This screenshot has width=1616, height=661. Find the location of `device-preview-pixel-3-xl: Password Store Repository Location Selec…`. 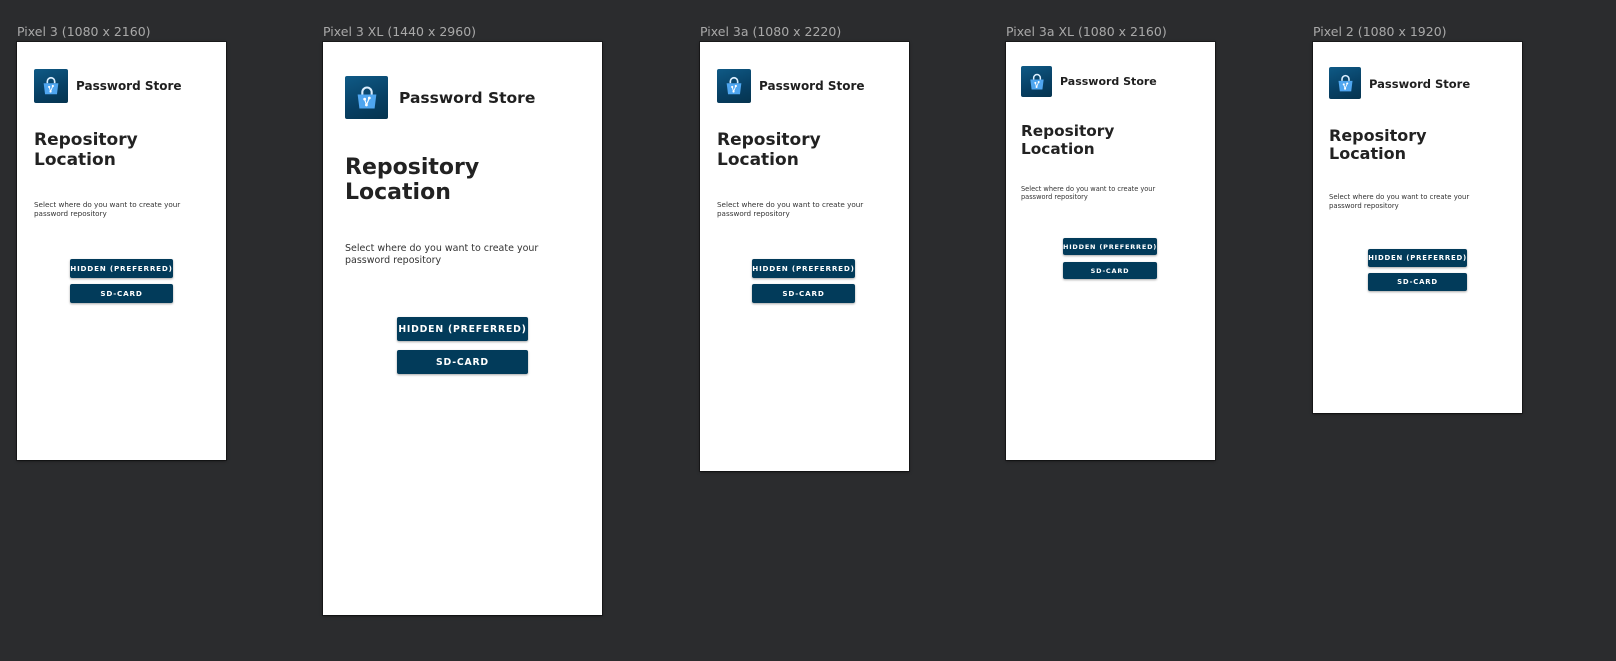

device-preview-pixel-3-xl: Password Store Repository Location Selec… is located at coordinates (462, 328).